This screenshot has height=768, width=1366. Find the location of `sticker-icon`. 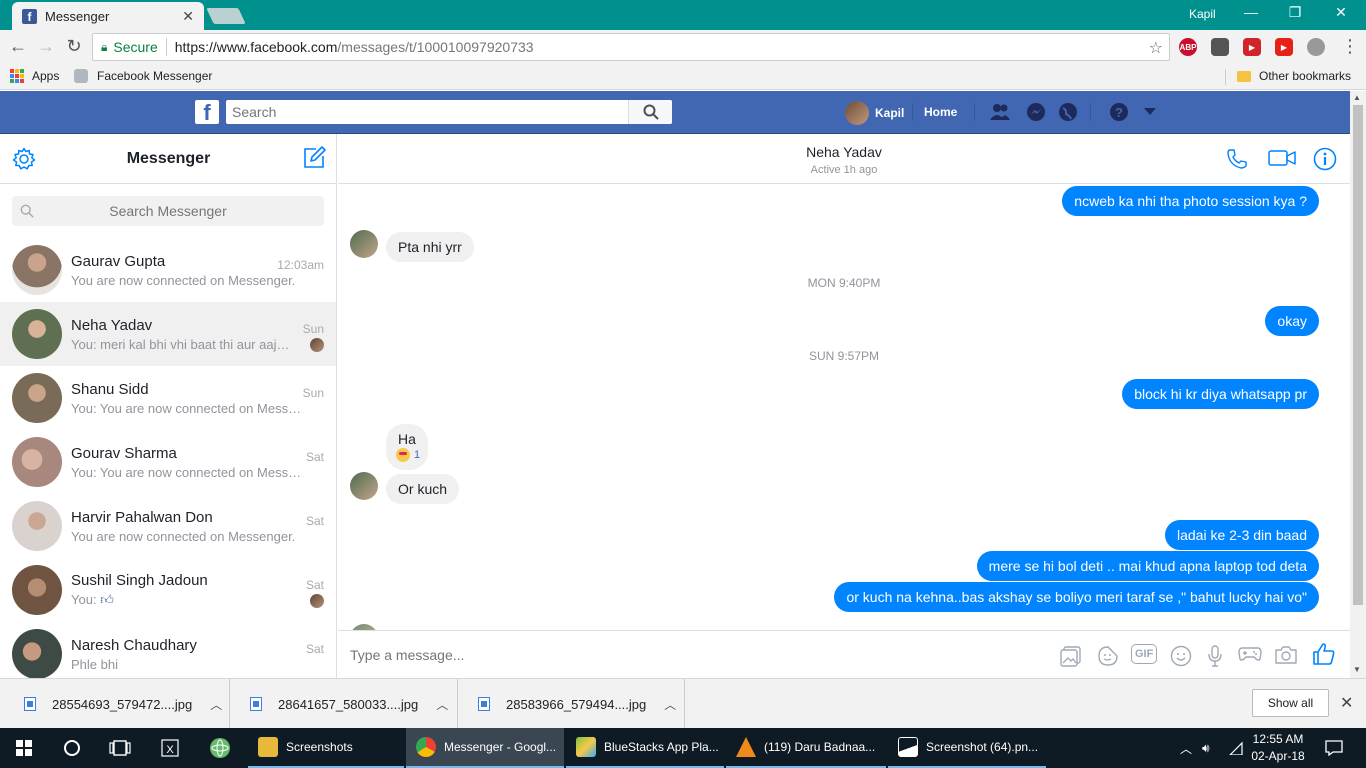

sticker-icon is located at coordinates (1108, 658).